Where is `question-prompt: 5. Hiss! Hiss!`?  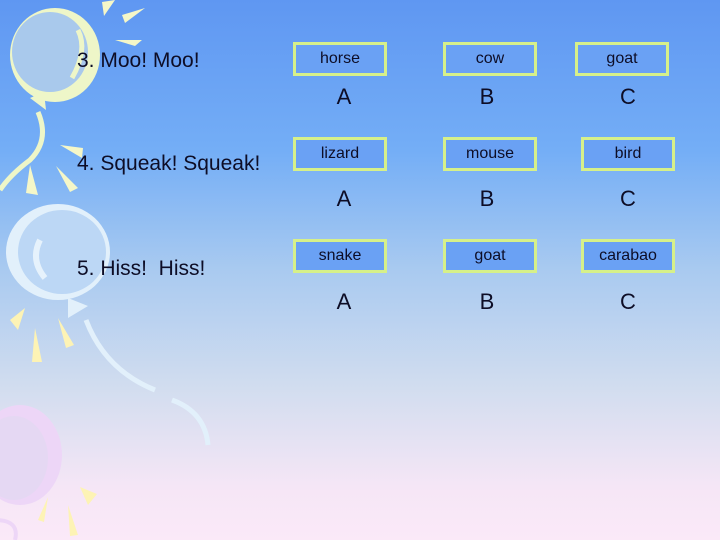 question-prompt: 5. Hiss! Hiss! is located at coordinates (141, 268).